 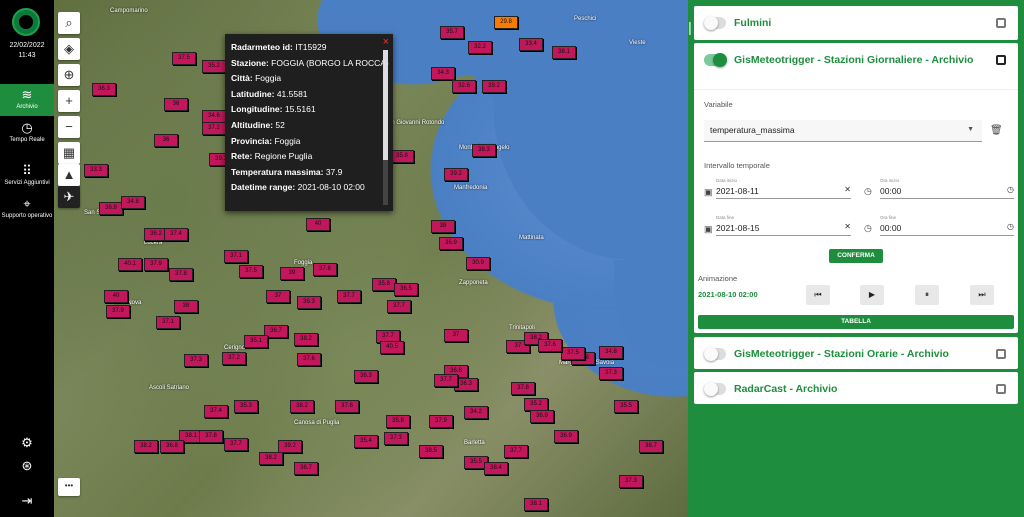 What do you see at coordinates (843, 131) in the screenshot?
I see `variable-select: temperatura_massima ▼` at bounding box center [843, 131].